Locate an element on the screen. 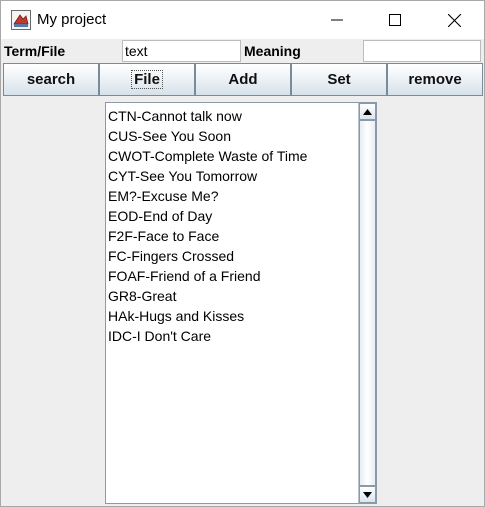  list-item: EOD-End of Day is located at coordinates (232, 216).